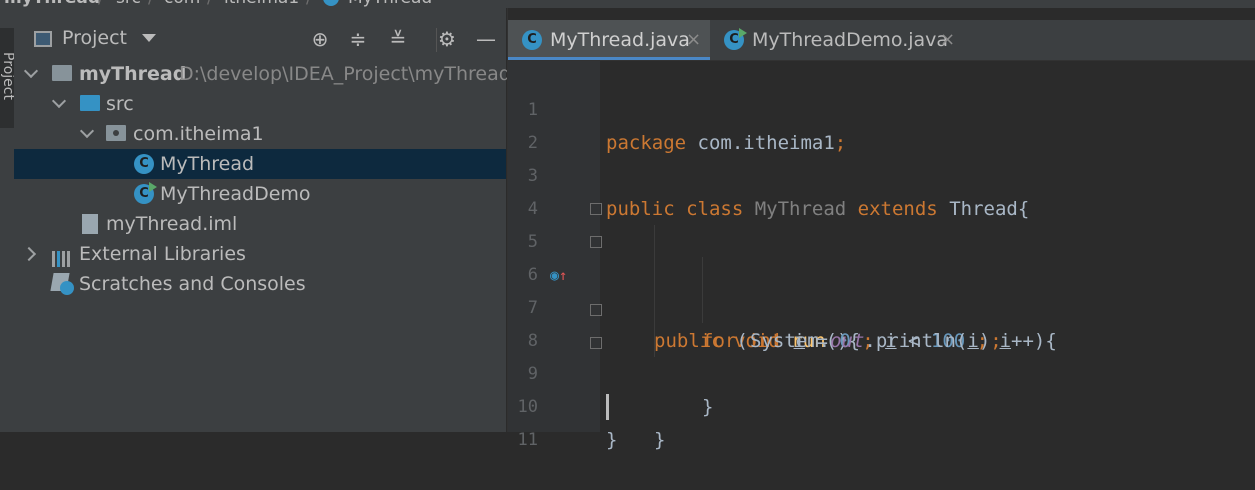 Image resolution: width=1255 pixels, height=490 pixels. What do you see at coordinates (320, 39) in the screenshot?
I see `locate-file-icon: ⊕` at bounding box center [320, 39].